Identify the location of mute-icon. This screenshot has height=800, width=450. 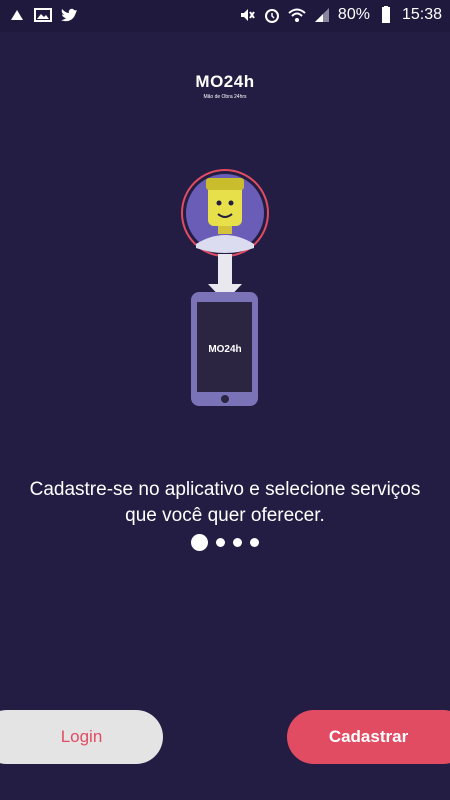
(247, 15).